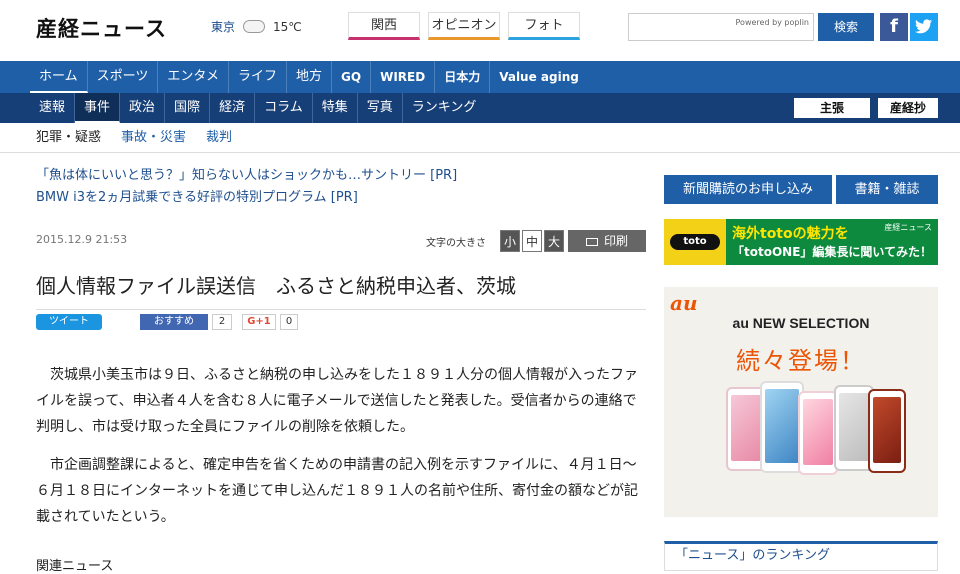 The width and height of the screenshot is (960, 574). I want to click on nav-sports: スポーツ, so click(123, 77).